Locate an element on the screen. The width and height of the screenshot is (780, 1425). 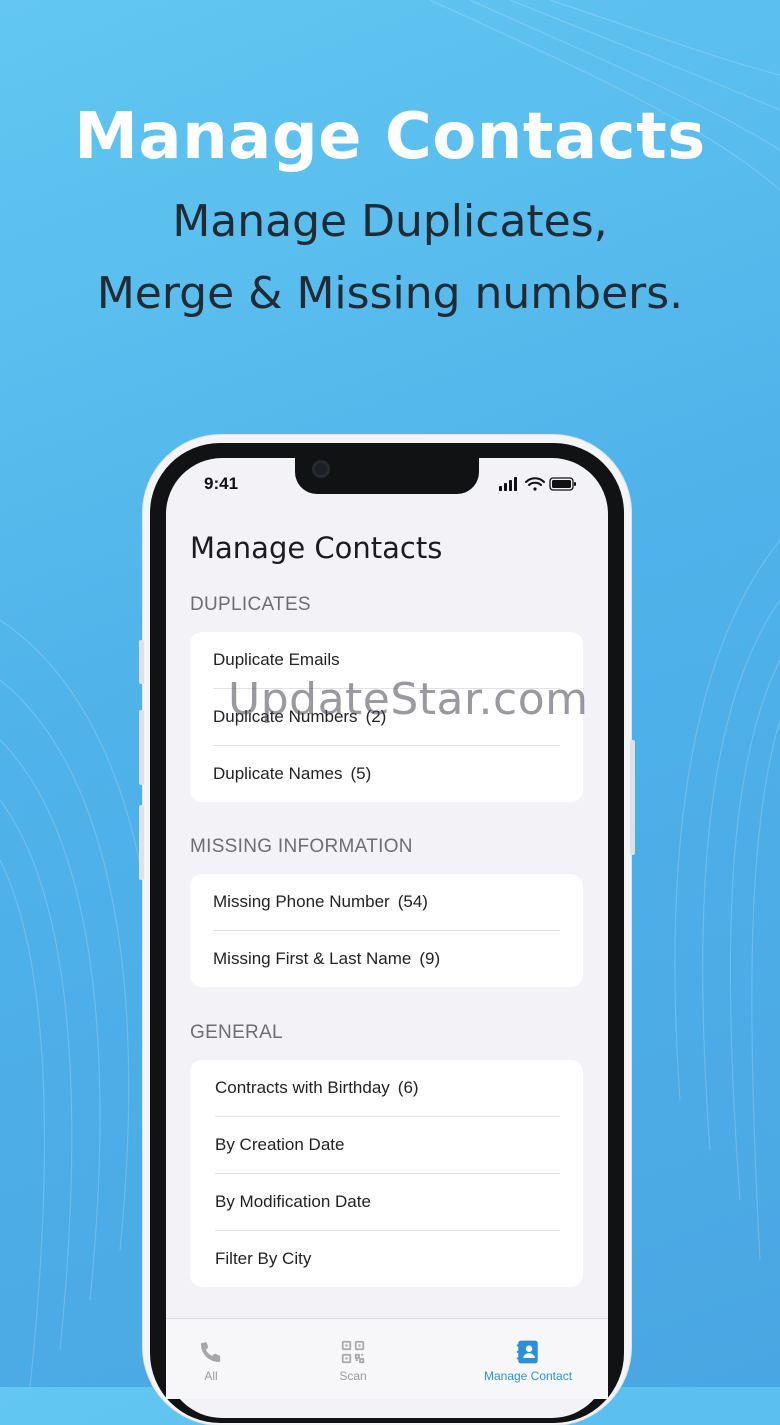
list-item-duplicate-names: Duplicate Names (5) is located at coordinates (386, 773).